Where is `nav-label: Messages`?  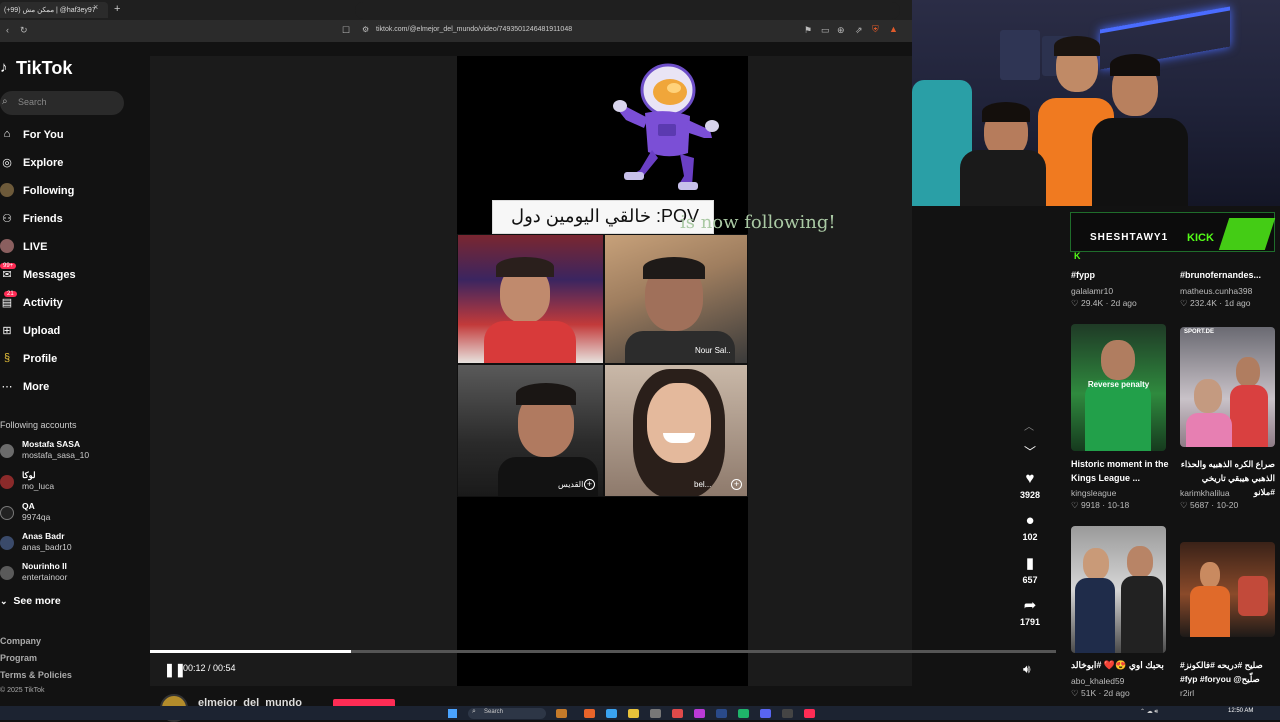 nav-label: Messages is located at coordinates (49, 275).